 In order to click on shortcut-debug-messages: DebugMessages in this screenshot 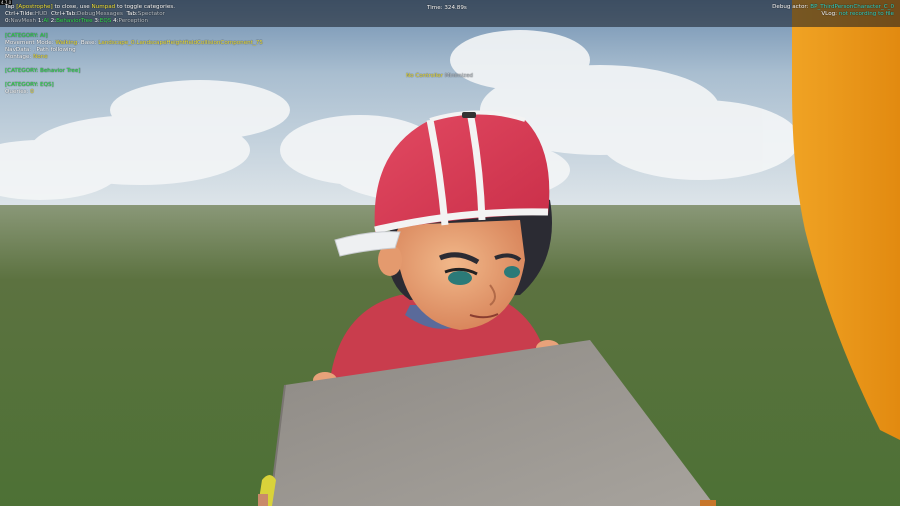, I will do `click(100, 14)`.